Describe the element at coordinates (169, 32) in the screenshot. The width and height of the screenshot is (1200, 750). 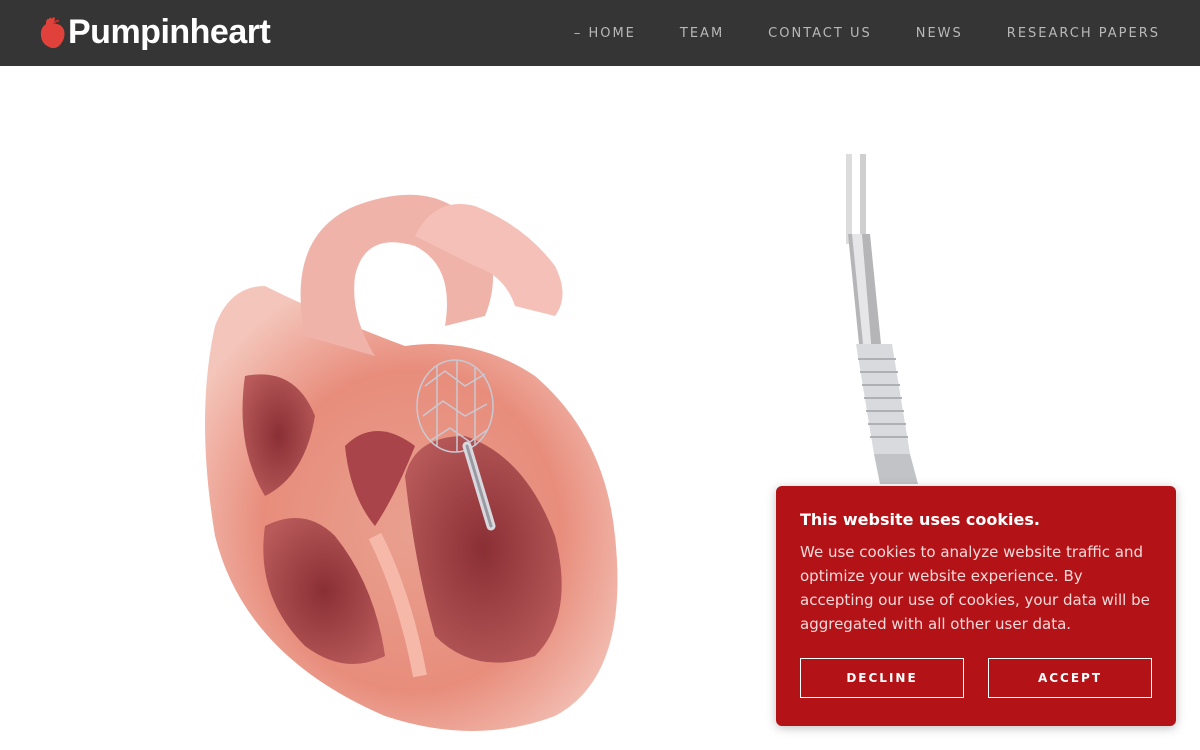
I see `brand-name: Pumpinheart` at that location.